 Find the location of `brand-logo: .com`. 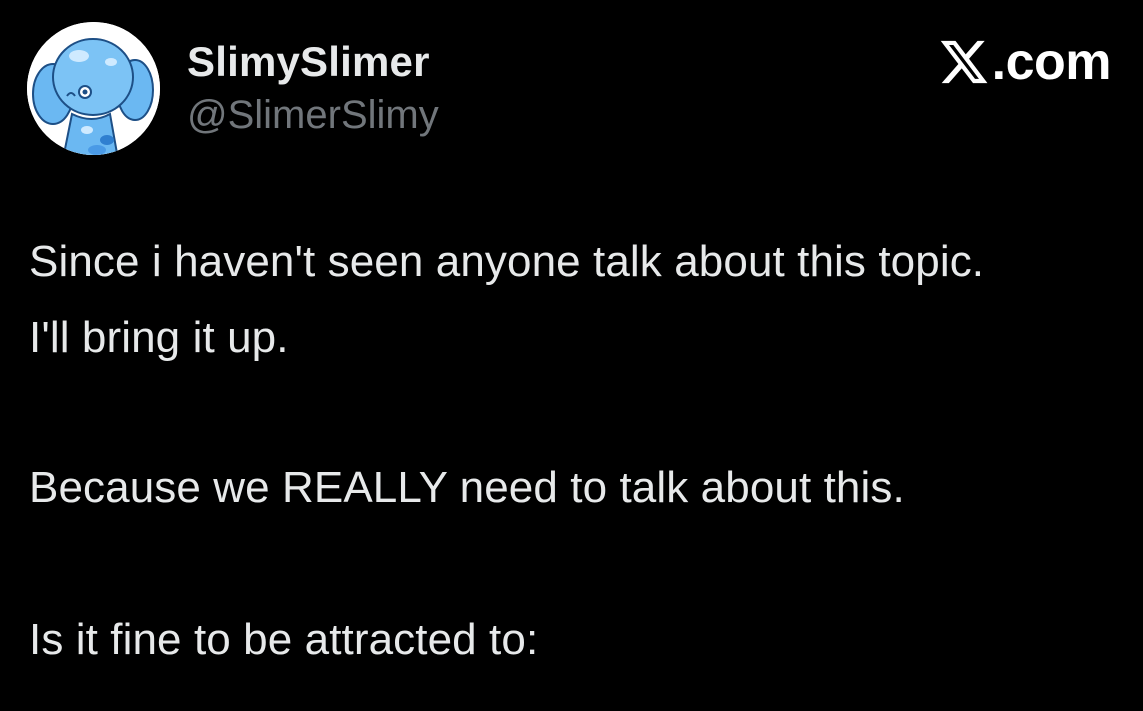

brand-logo: .com is located at coordinates (1025, 62).